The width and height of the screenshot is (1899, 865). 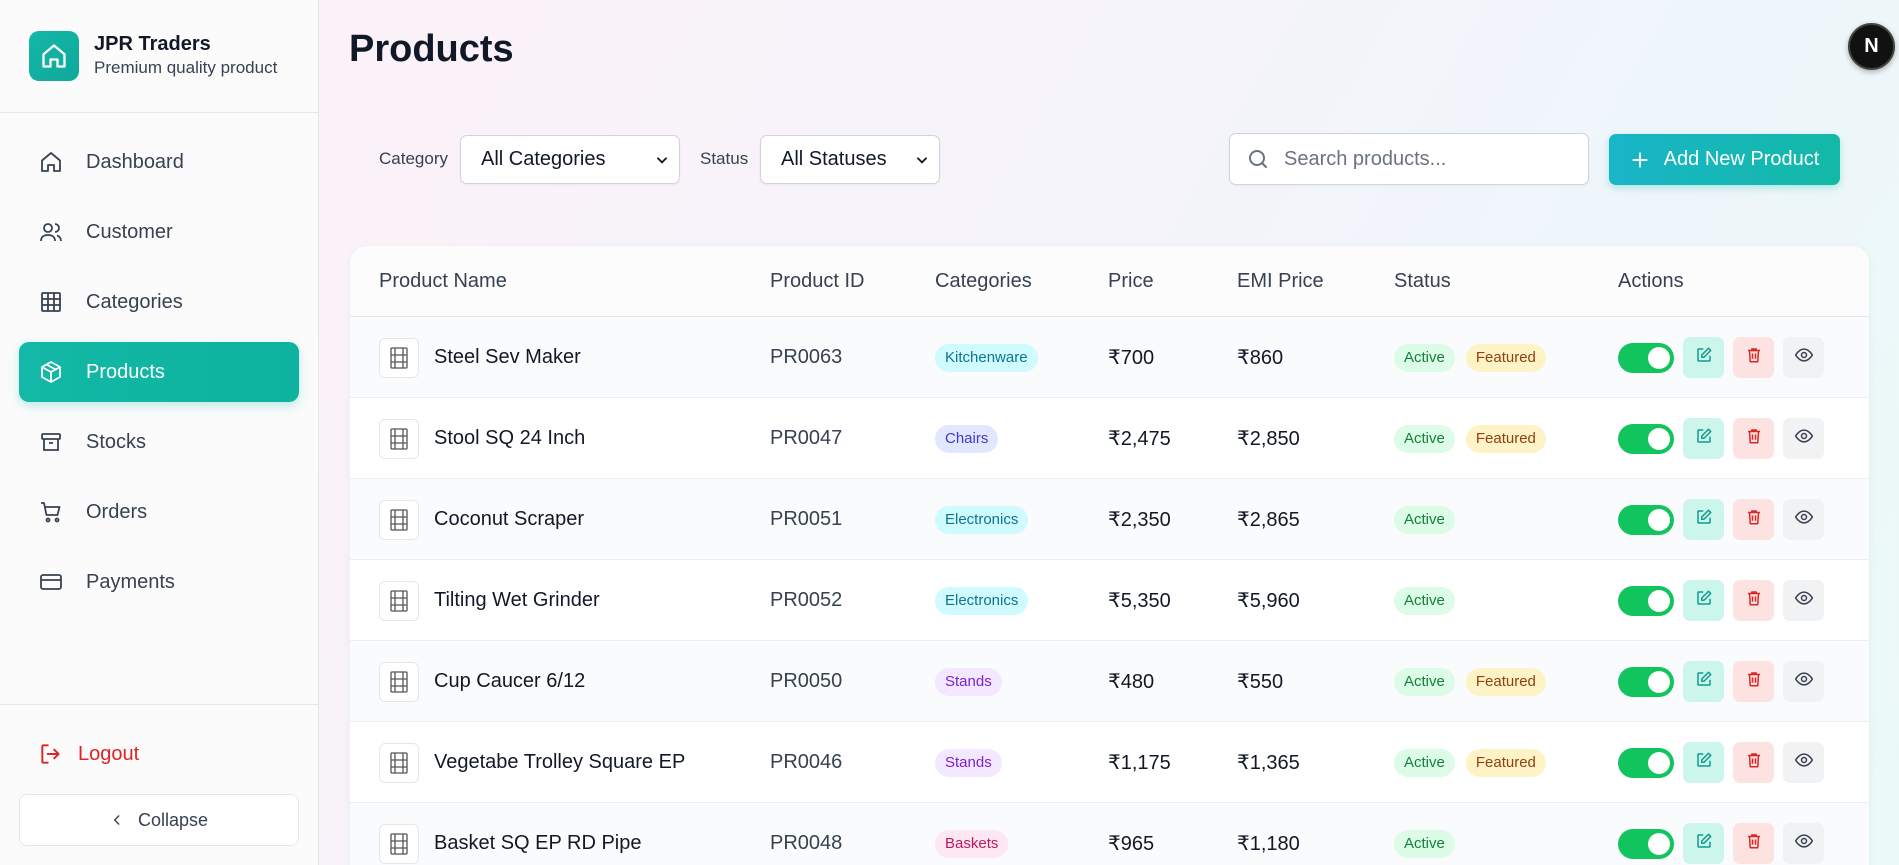 What do you see at coordinates (152, 44) in the screenshot?
I see `brand-title: JPR Traders` at bounding box center [152, 44].